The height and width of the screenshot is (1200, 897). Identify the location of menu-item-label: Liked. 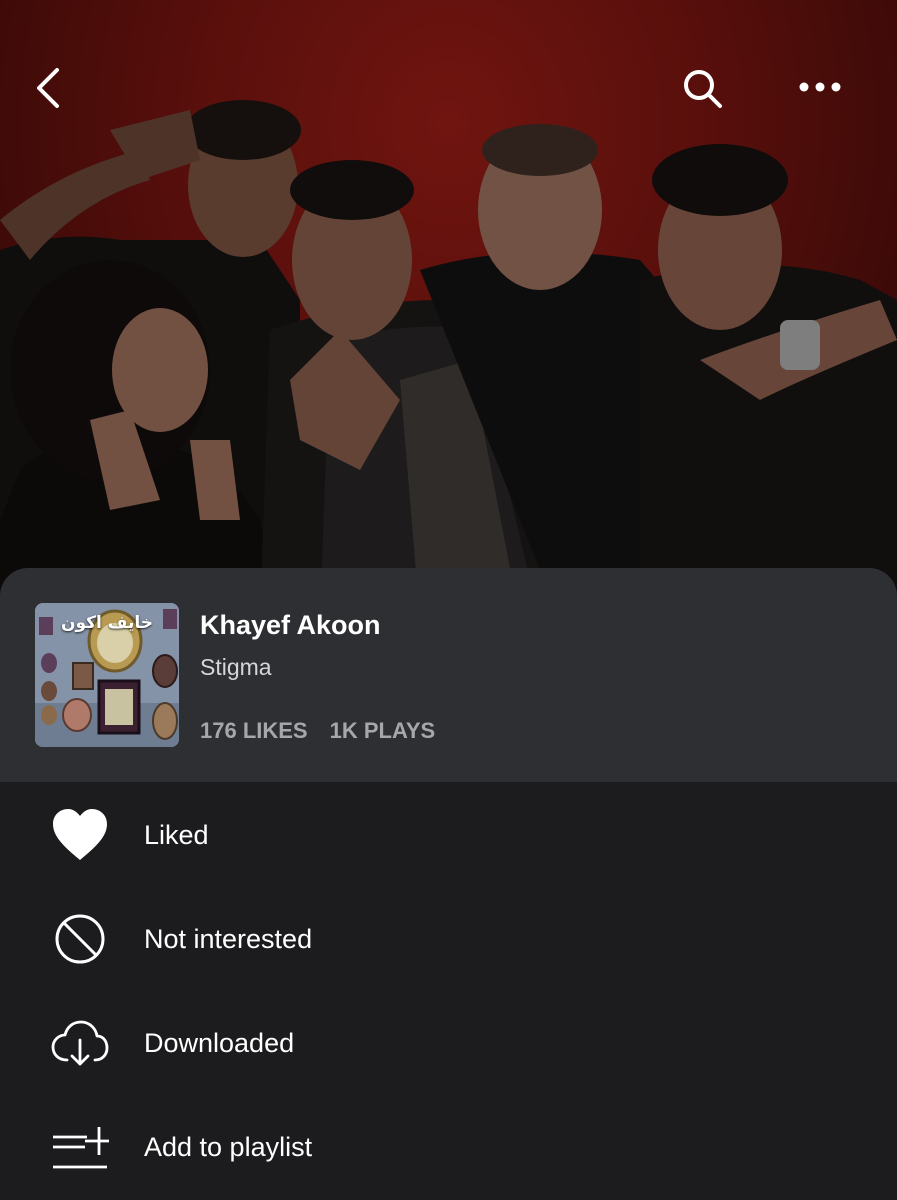
(176, 834).